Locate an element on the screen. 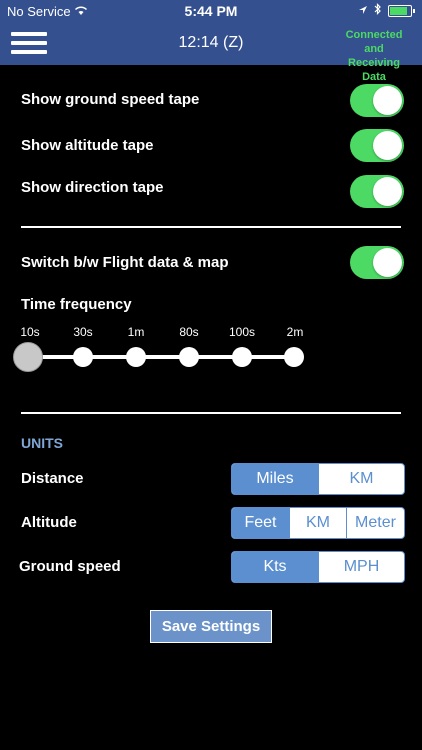  location-arrow-icon is located at coordinates (363, 10).